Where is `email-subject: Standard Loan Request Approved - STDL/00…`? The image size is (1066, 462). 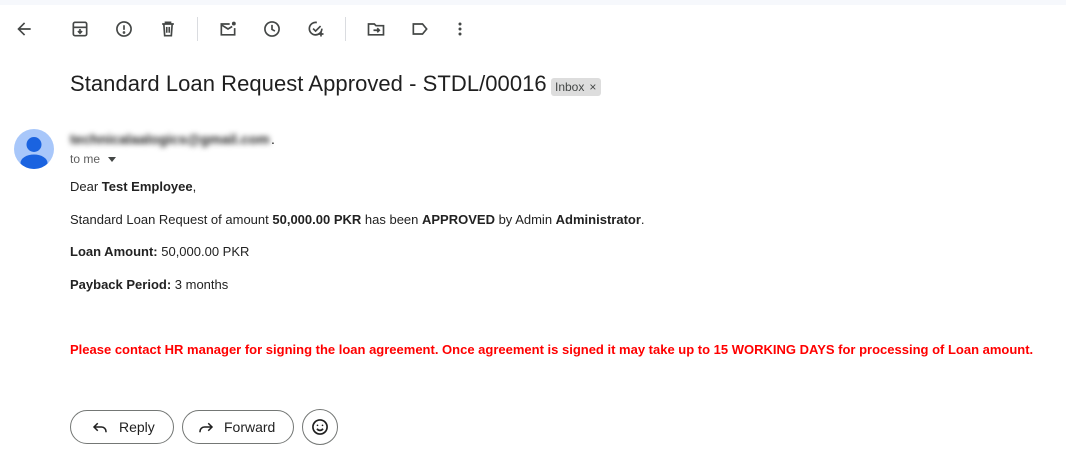
email-subject: Standard Loan Request Approved - STDL/00… is located at coordinates (308, 83).